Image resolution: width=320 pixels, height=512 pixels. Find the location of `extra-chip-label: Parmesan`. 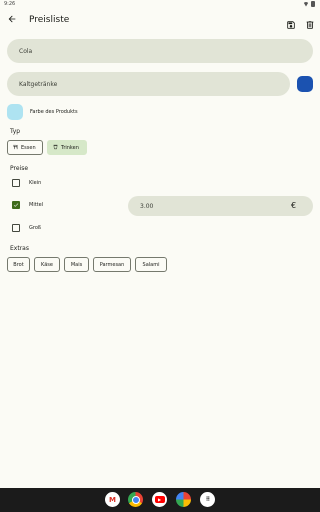

extra-chip-label: Parmesan is located at coordinates (112, 264).